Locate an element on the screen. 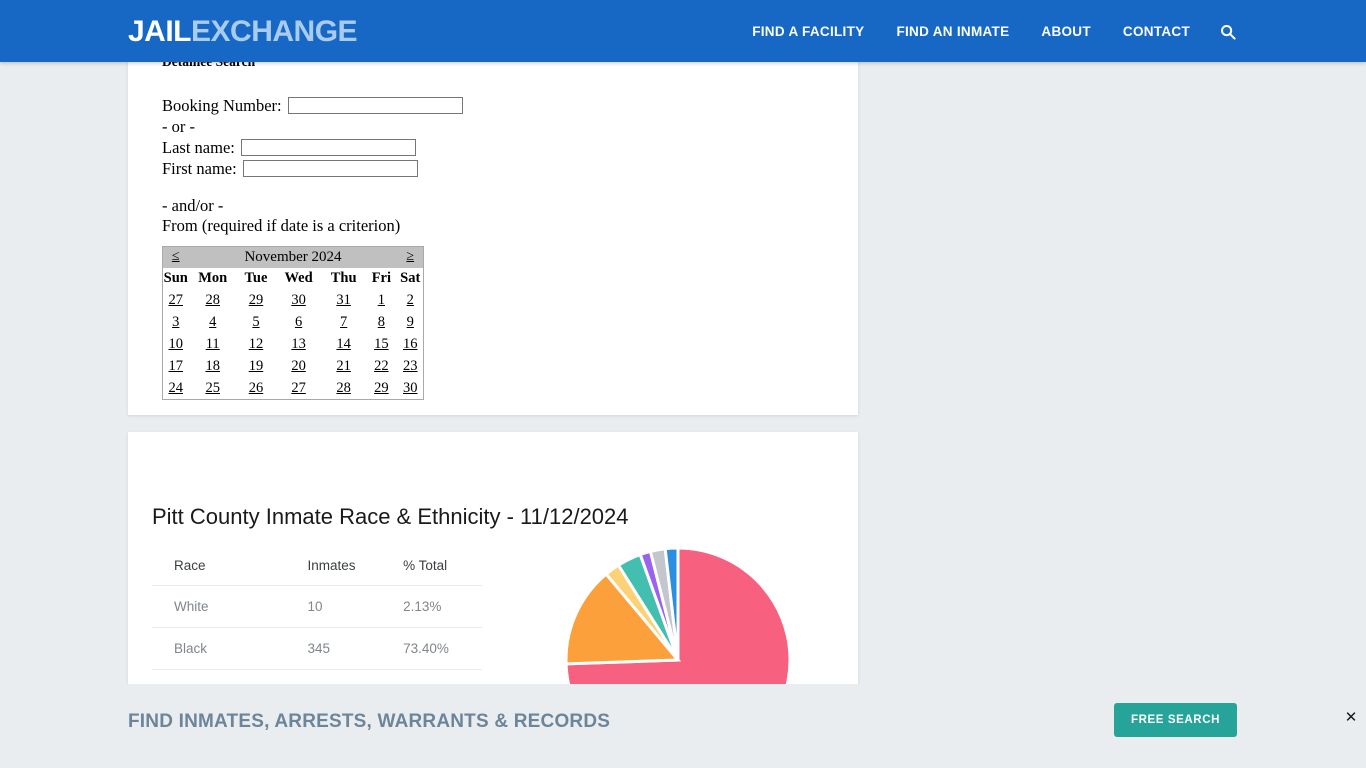 The width and height of the screenshot is (1366, 768). calendar-day-label: 23 is located at coordinates (410, 366).